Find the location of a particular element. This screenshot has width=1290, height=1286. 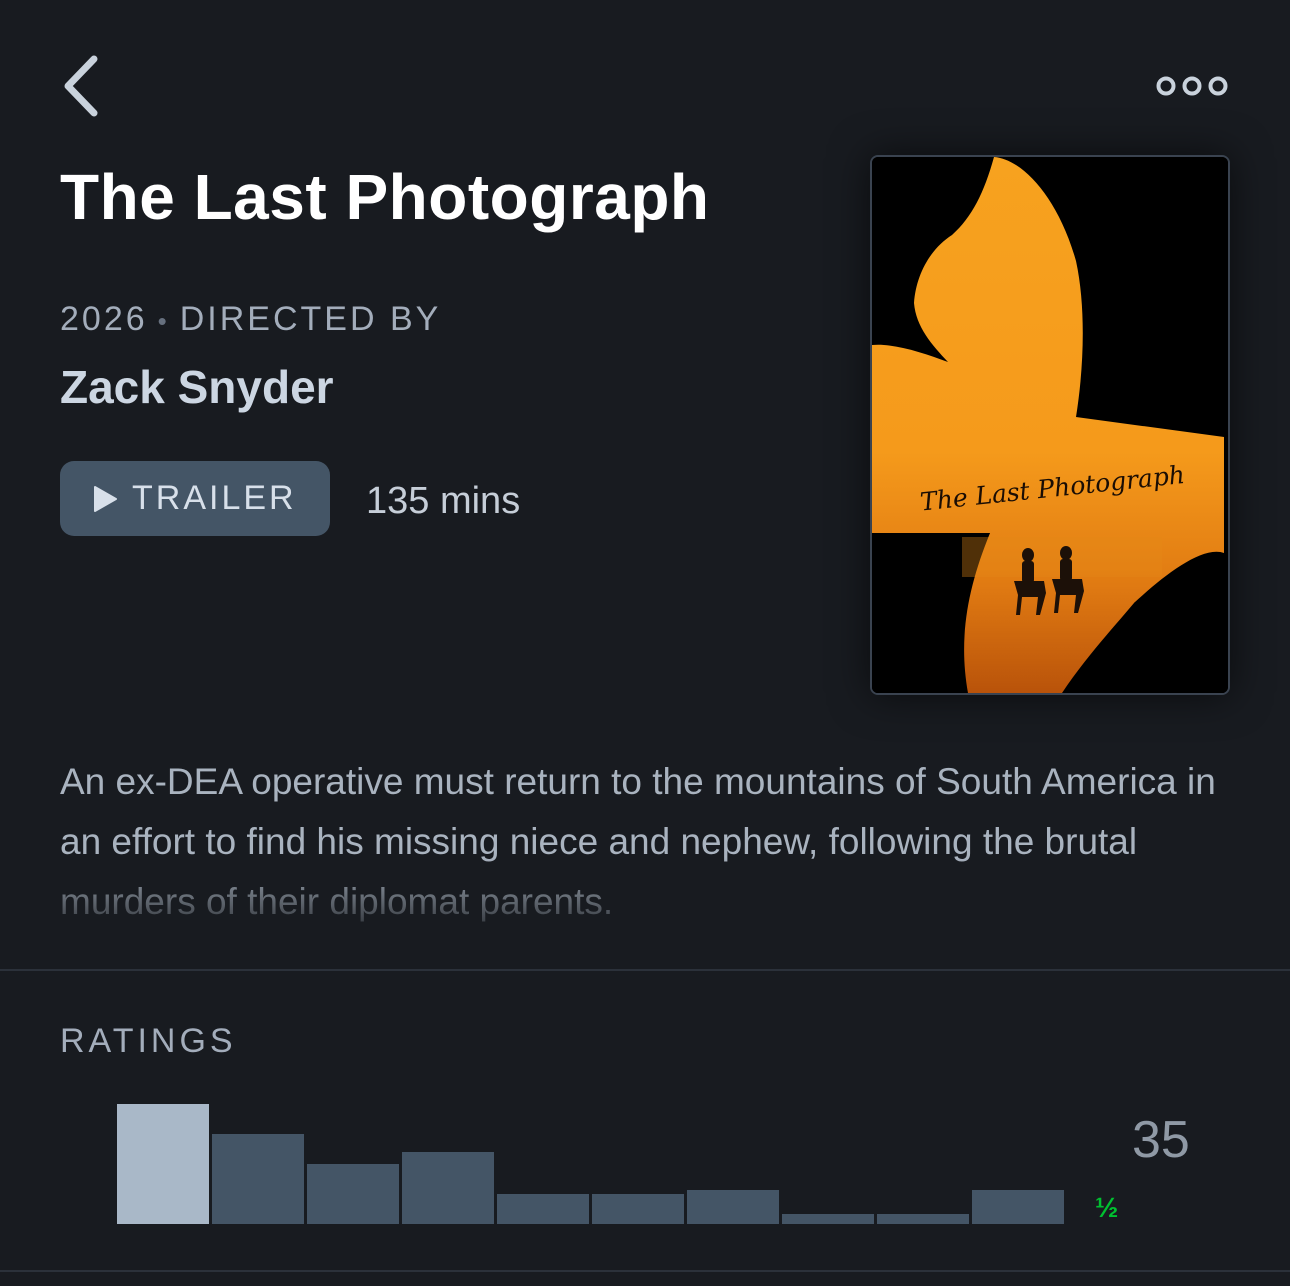

chevron-left-icon is located at coordinates (80, 88).